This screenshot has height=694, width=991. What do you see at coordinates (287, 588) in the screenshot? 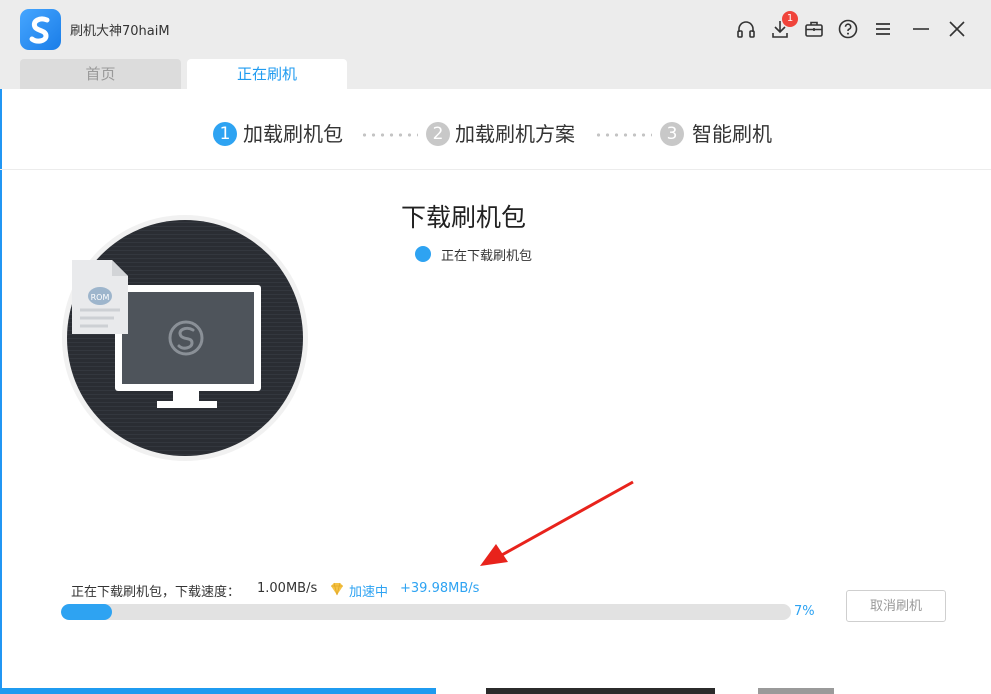
I see `download-speed: 1.00MB/s` at bounding box center [287, 588].